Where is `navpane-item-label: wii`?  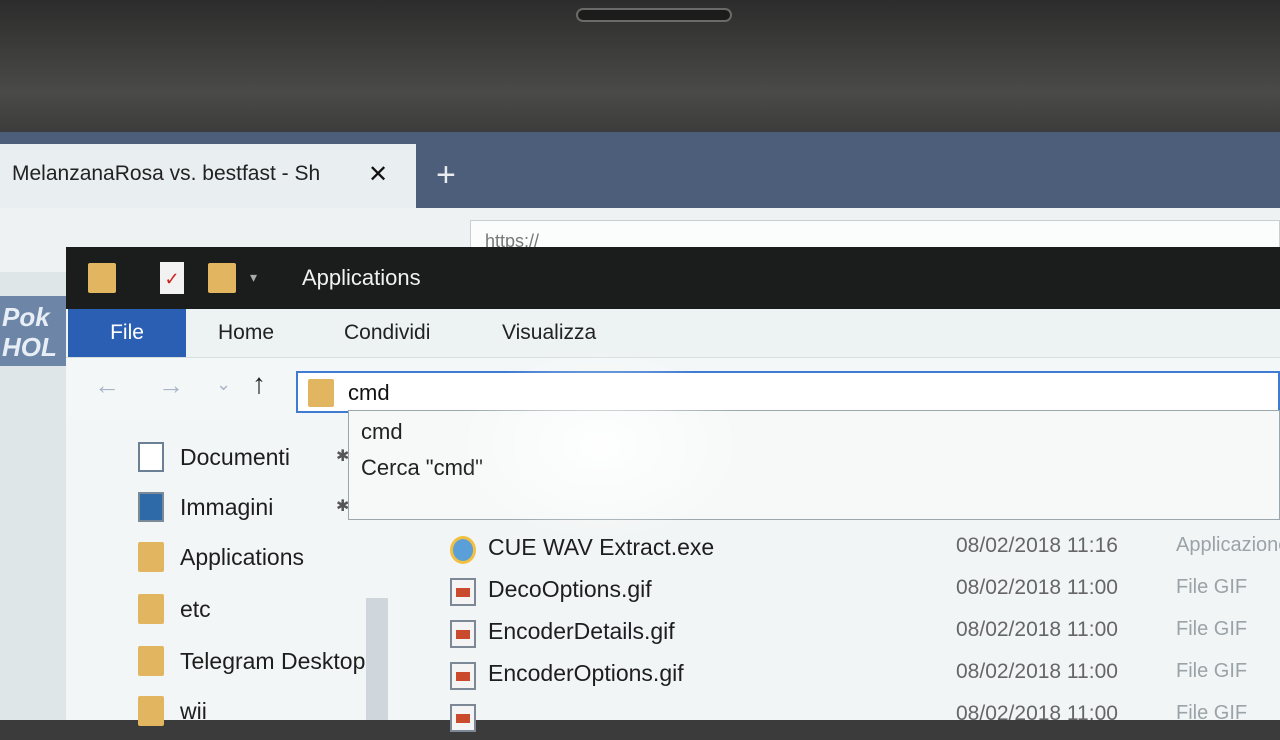 navpane-item-label: wii is located at coordinates (193, 711).